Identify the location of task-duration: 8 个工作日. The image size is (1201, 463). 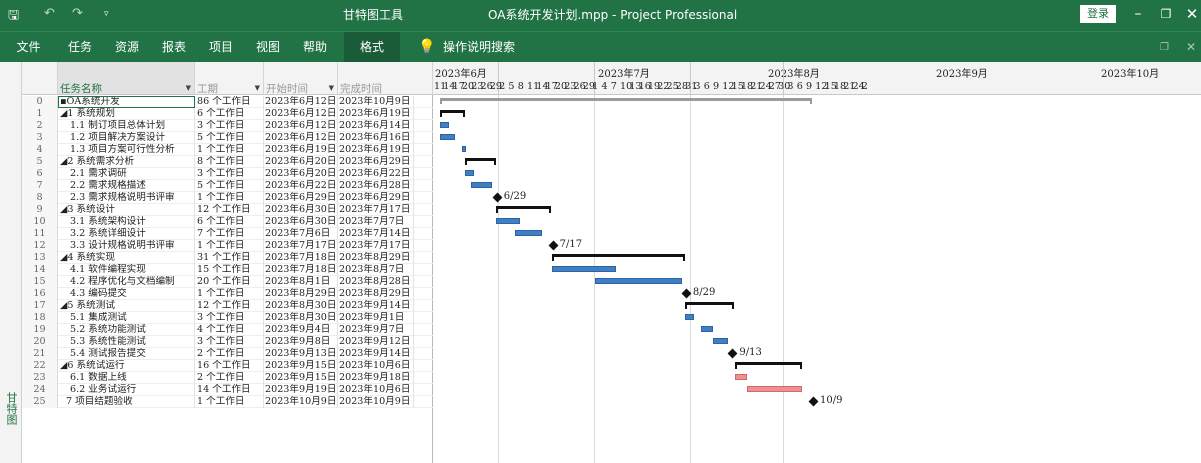
(230, 162).